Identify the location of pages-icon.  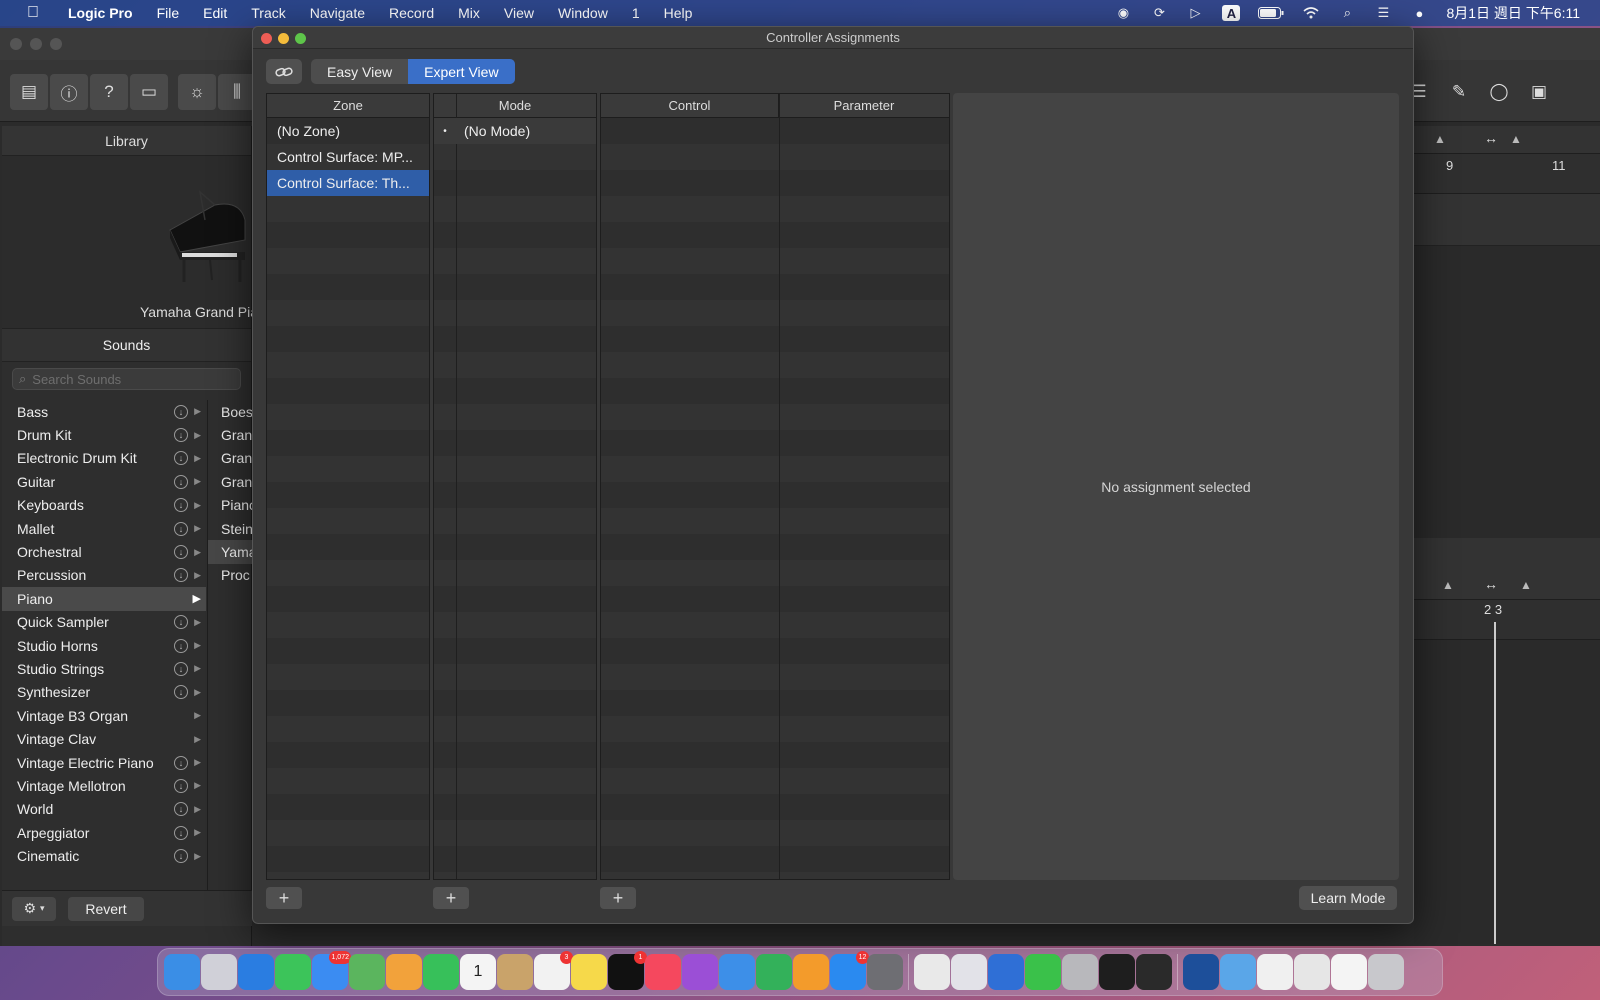
(811, 972).